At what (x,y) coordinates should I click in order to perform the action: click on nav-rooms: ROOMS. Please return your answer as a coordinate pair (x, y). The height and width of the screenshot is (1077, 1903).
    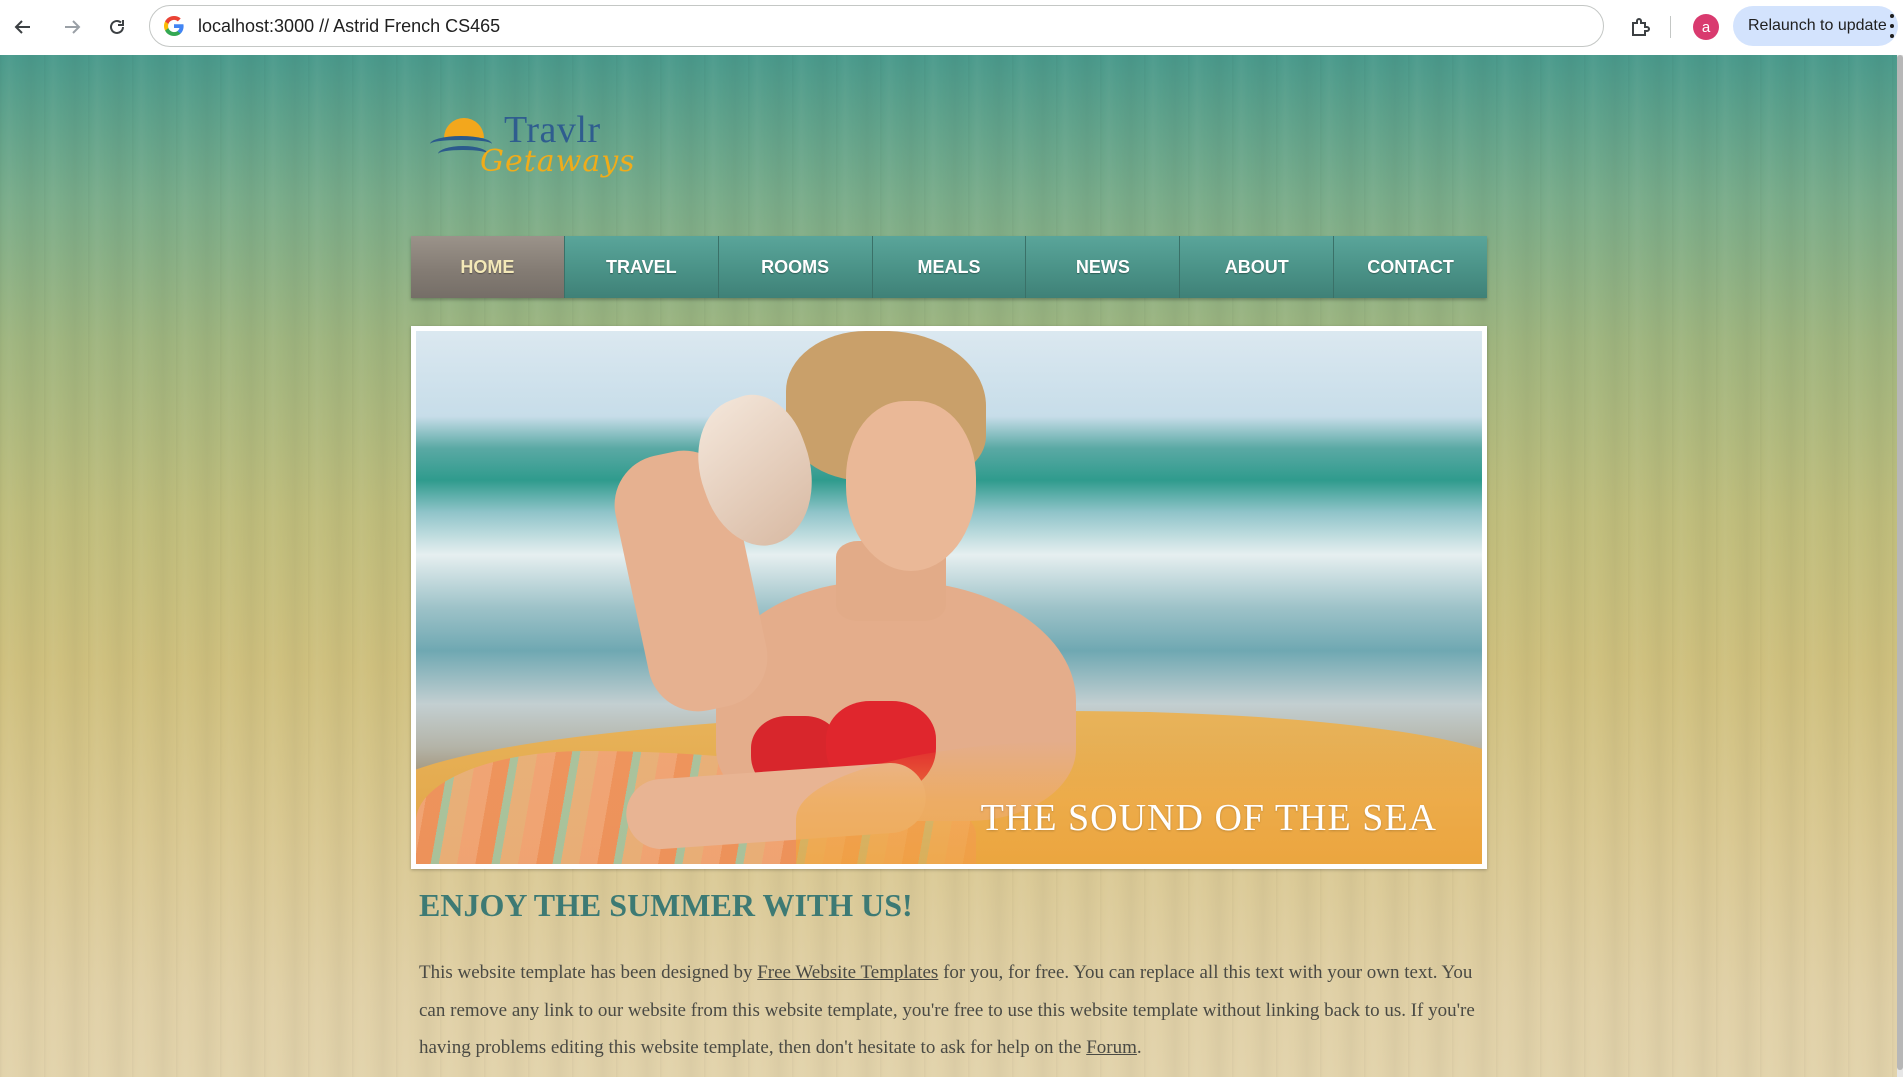
    Looking at the image, I should click on (795, 267).